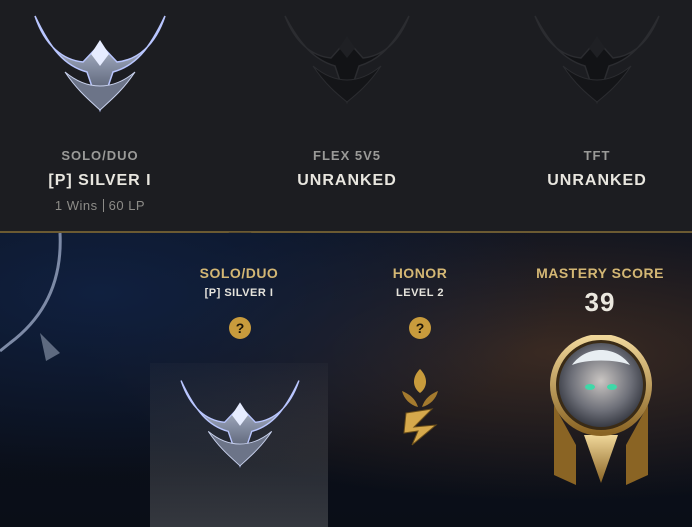  What do you see at coordinates (420, 407) in the screenshot?
I see `honor-emblem-icon` at bounding box center [420, 407].